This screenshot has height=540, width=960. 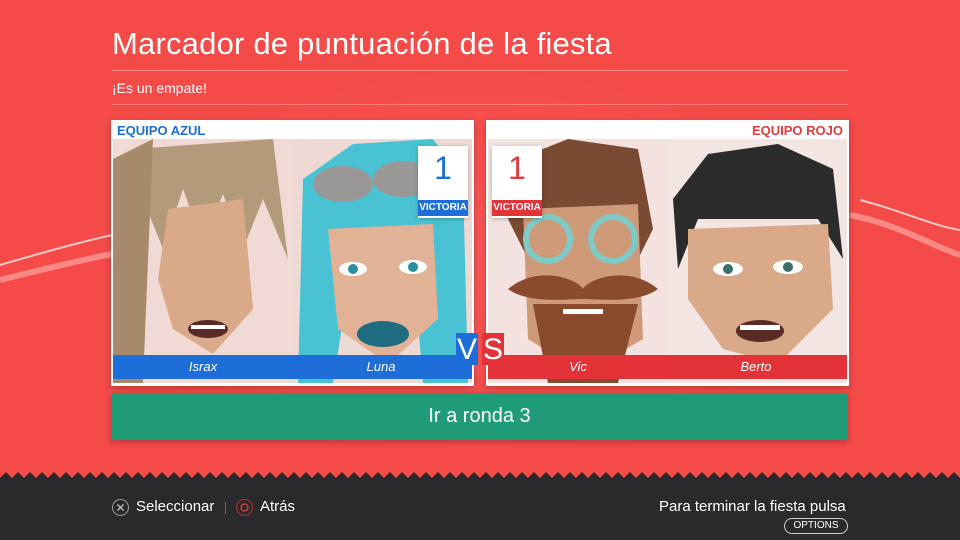 What do you see at coordinates (467, 349) in the screenshot?
I see `versus-v: V` at bounding box center [467, 349].